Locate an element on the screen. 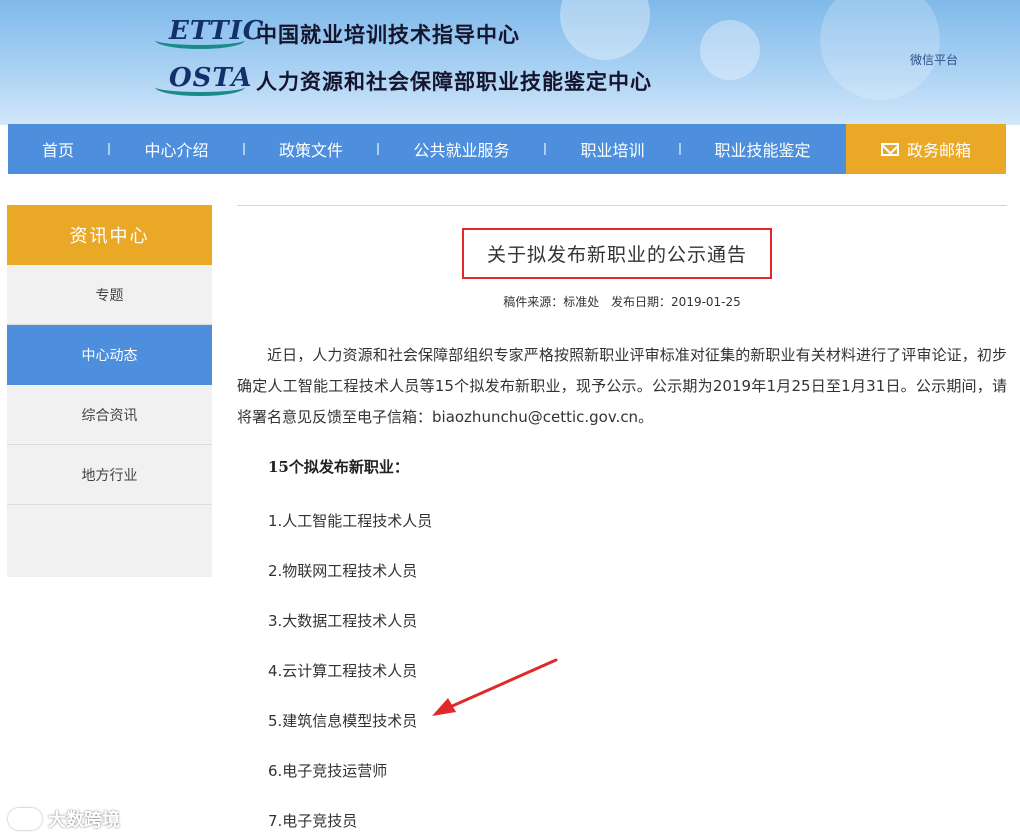  watermark-logo-icon is located at coordinates (25, 819).